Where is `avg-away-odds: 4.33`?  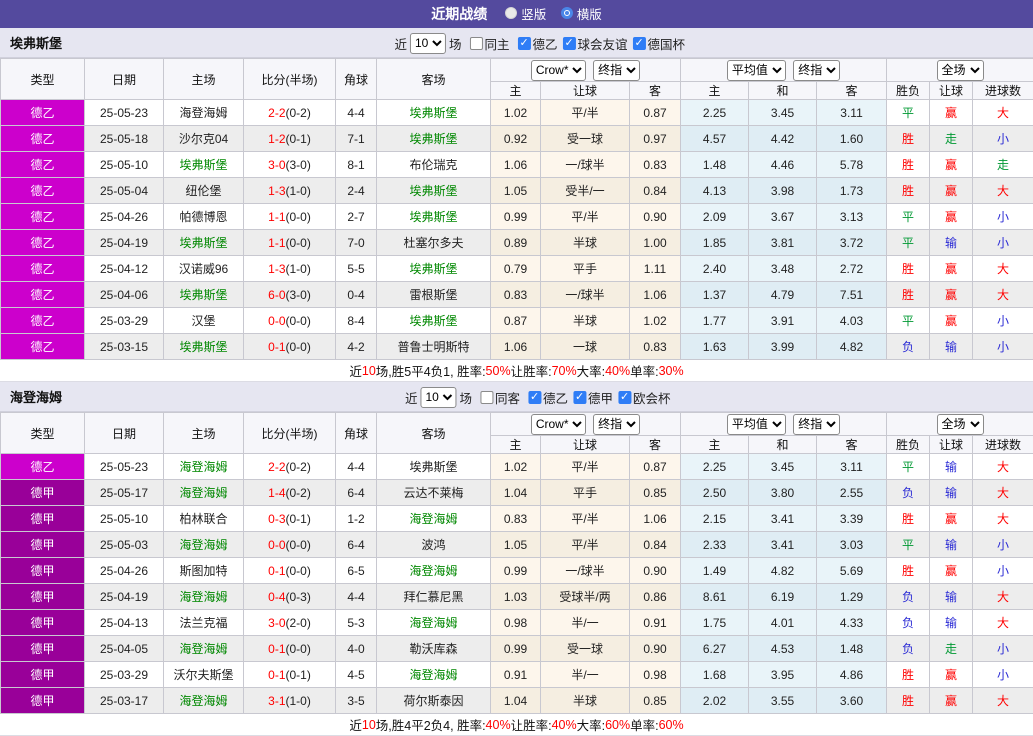
avg-away-odds: 4.33 is located at coordinates (852, 623).